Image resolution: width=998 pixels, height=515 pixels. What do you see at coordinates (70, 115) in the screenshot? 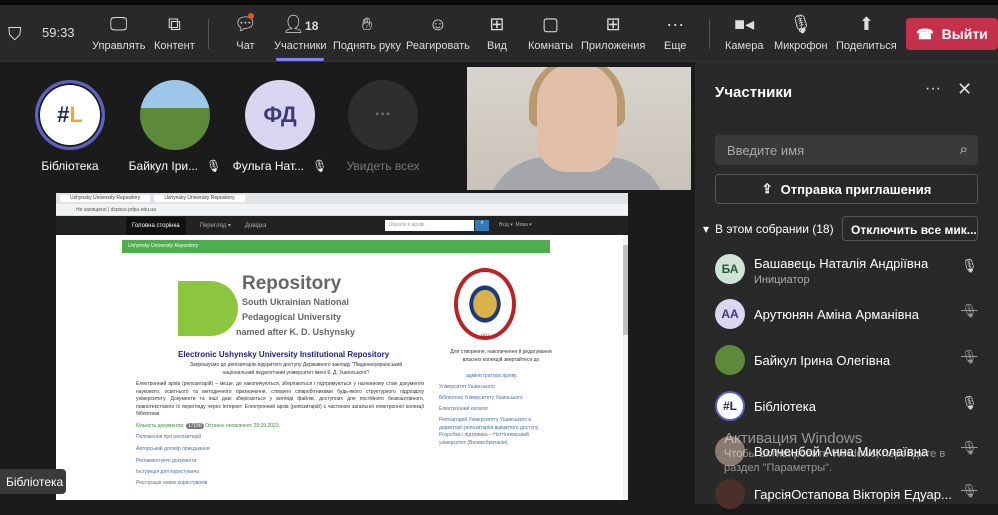
I see `avatar: #L` at bounding box center [70, 115].